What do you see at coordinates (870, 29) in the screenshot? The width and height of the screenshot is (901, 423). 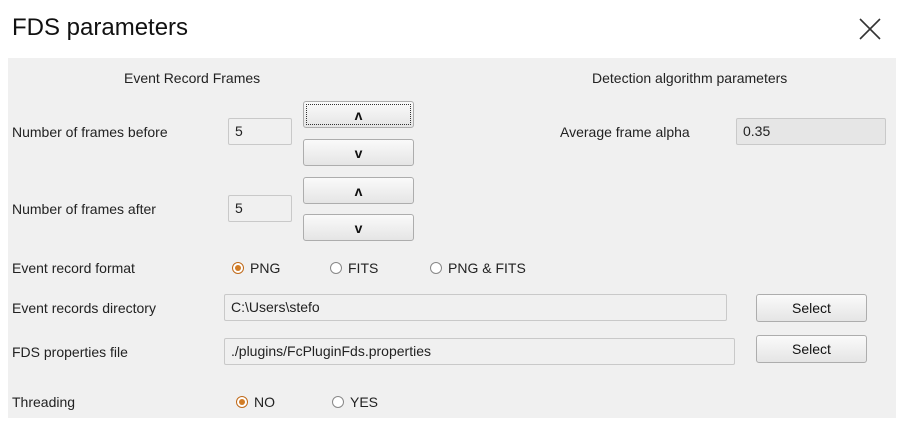 I see `close-icon` at bounding box center [870, 29].